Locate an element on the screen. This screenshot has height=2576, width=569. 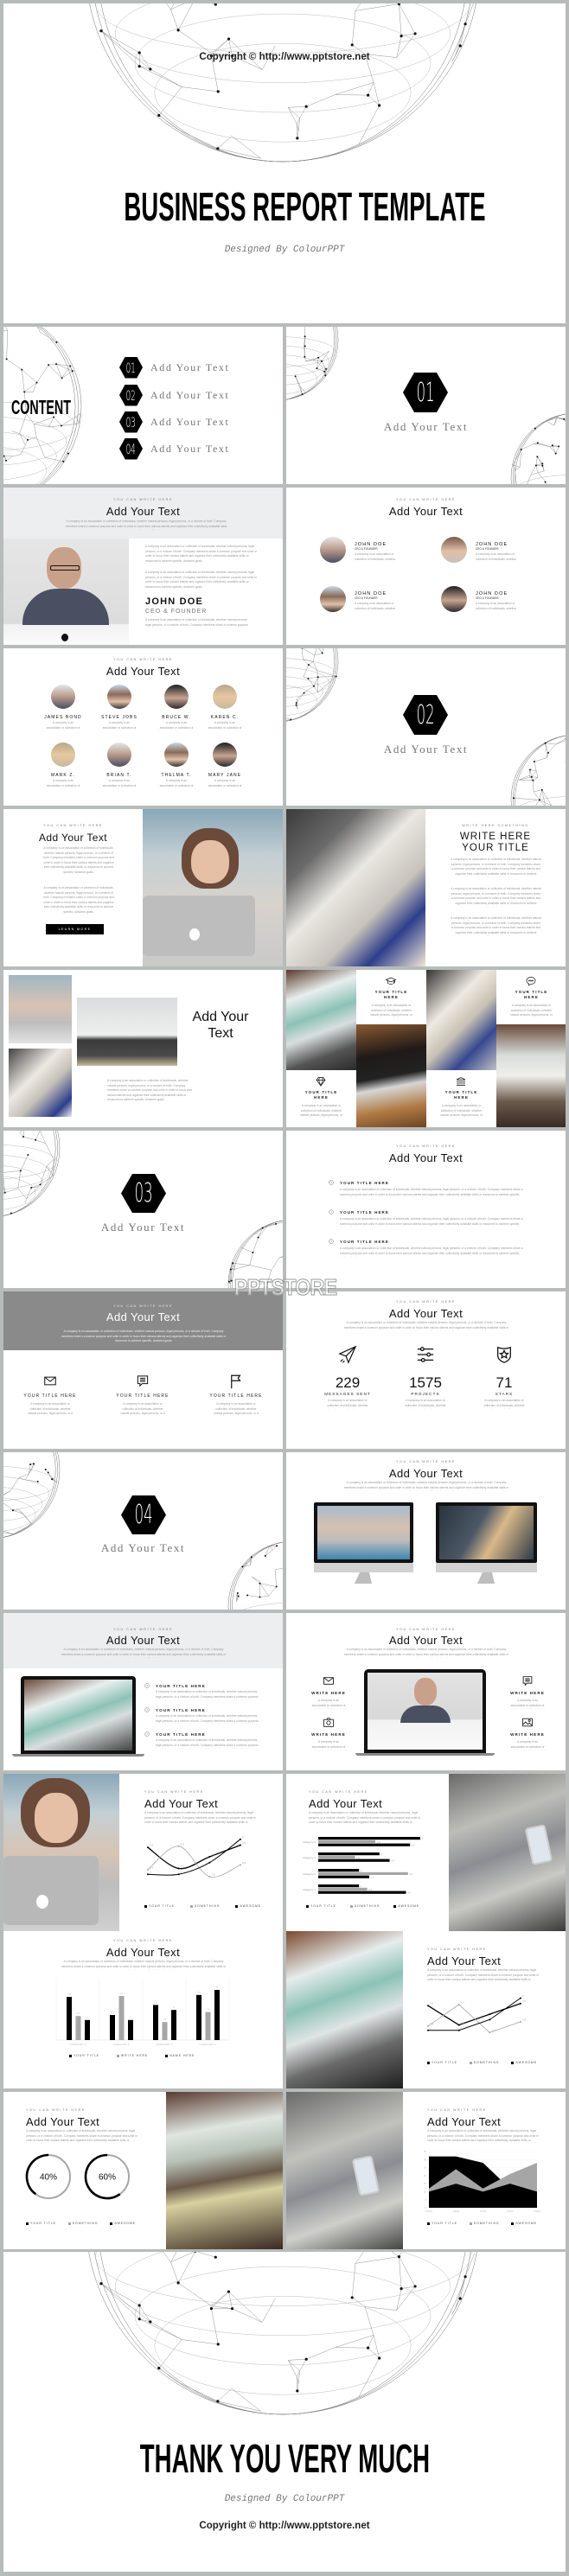
photo-hand-smartphone is located at coordinates (508, 1852).